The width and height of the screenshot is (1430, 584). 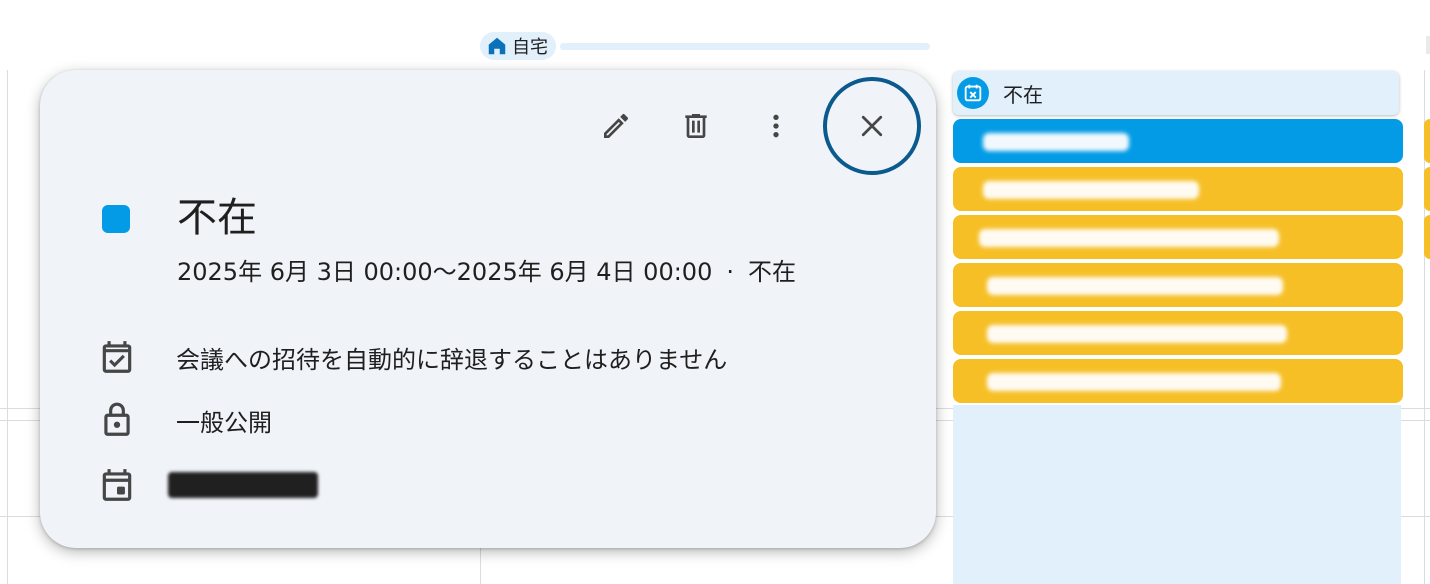 I want to click on home-icon, so click(x=497, y=46).